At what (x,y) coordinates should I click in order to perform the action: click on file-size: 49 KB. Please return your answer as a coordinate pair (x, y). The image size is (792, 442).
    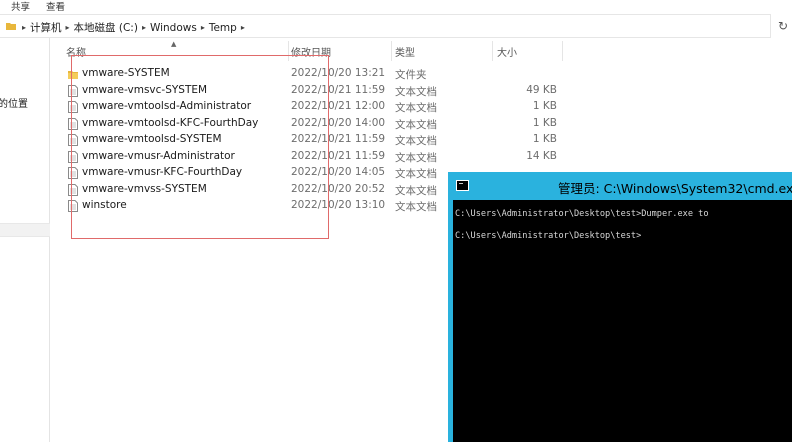
    Looking at the image, I should click on (541, 89).